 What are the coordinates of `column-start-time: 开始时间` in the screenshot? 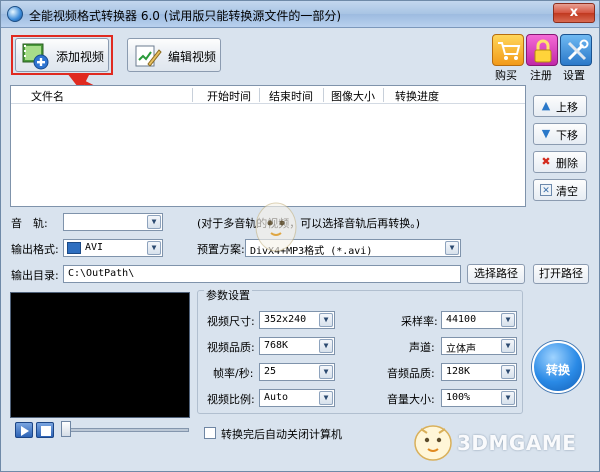 It's located at (229, 96).